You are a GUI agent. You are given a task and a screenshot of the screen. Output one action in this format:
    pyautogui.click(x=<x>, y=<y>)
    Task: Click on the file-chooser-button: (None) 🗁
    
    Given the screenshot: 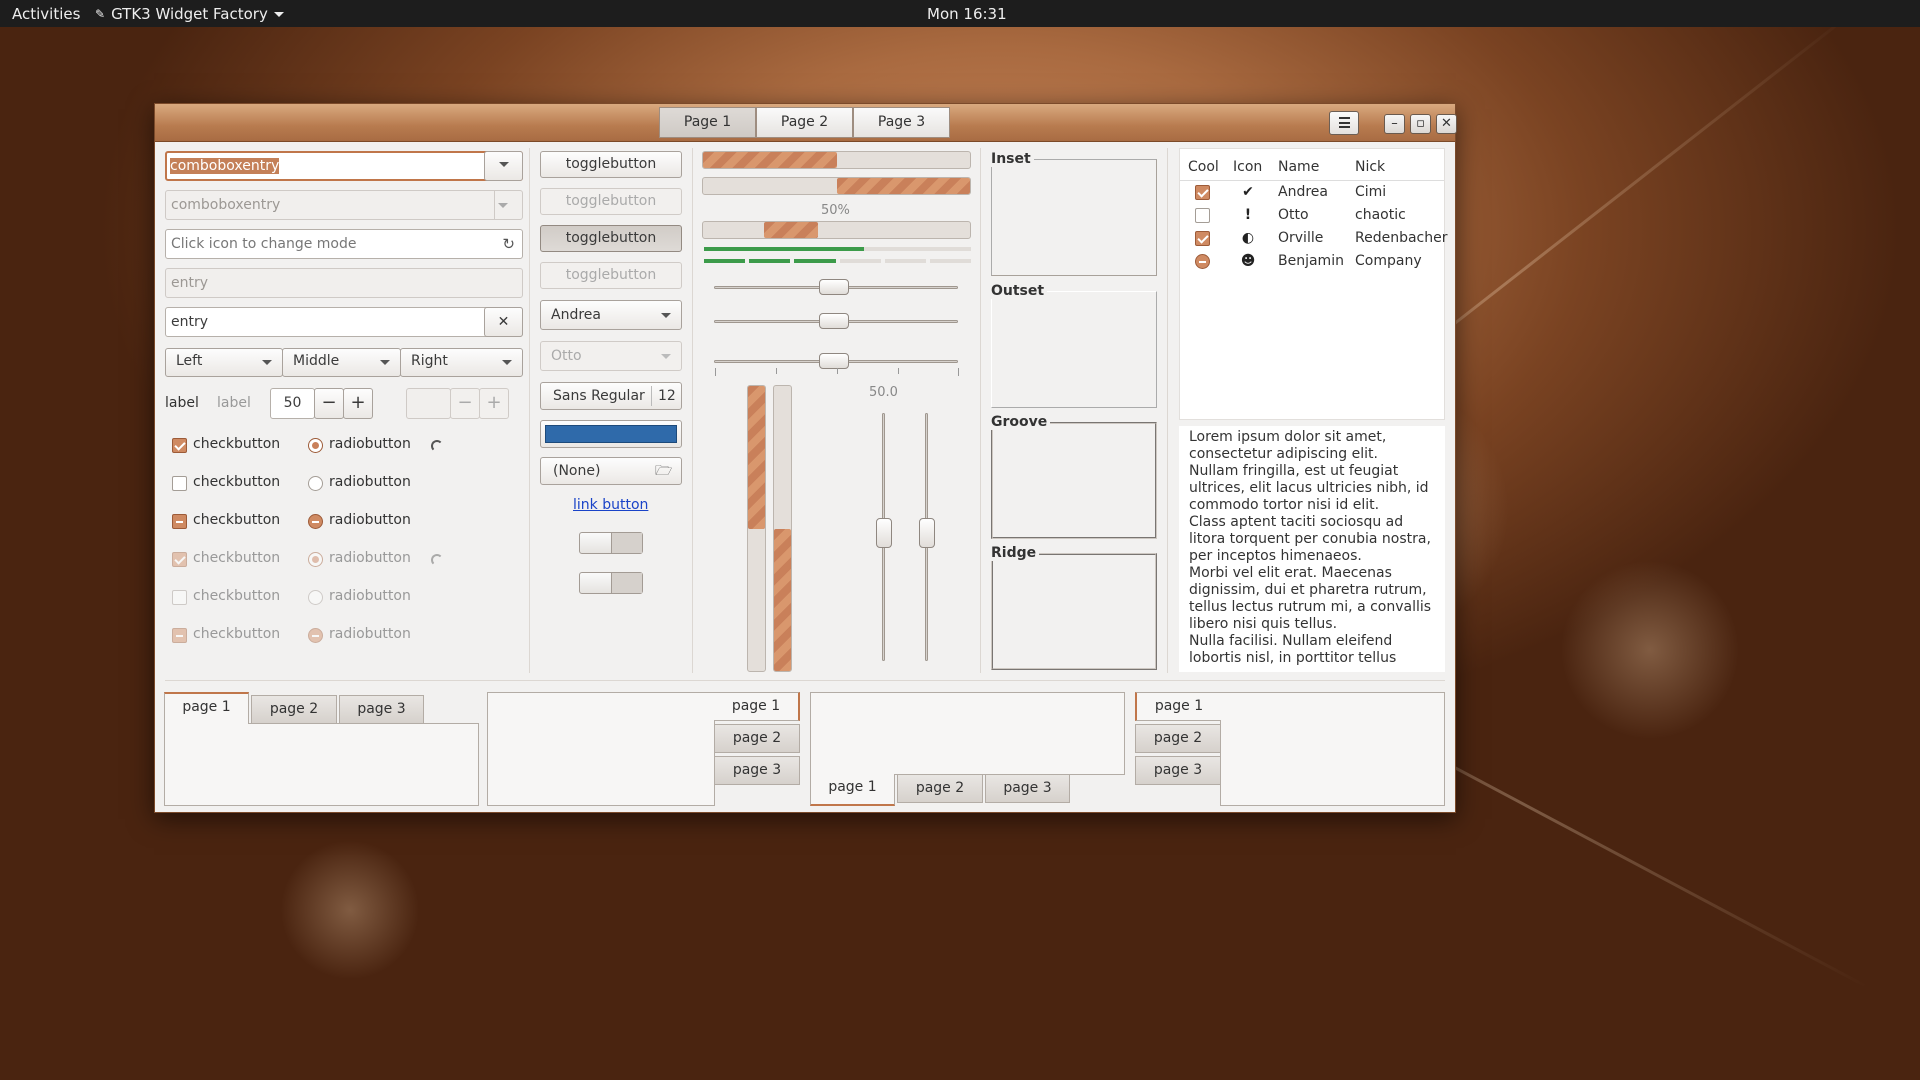 What is the action you would take?
    pyautogui.click(x=611, y=471)
    